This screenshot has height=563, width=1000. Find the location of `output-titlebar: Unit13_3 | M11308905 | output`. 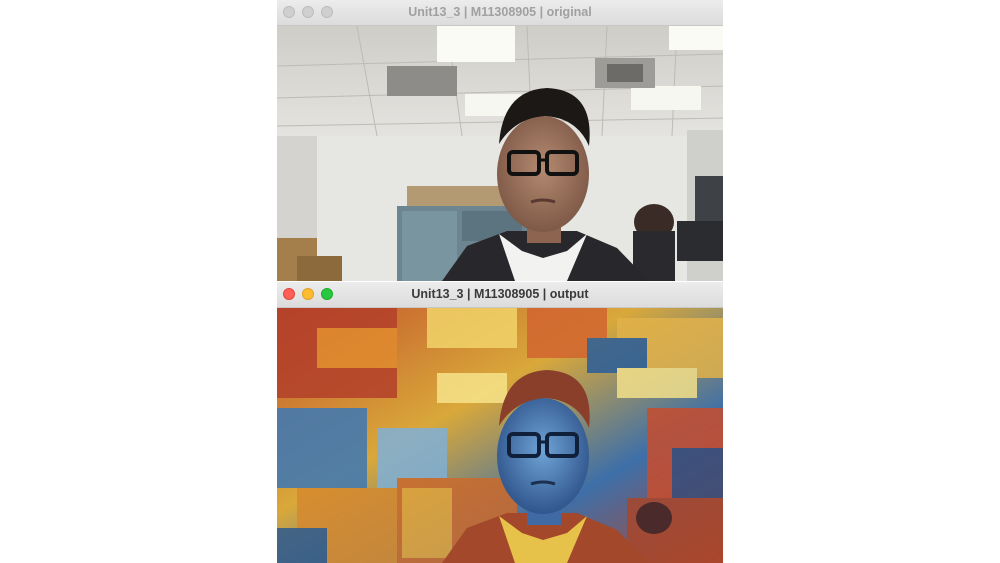

output-titlebar: Unit13_3 | M11308905 | output is located at coordinates (500, 295).